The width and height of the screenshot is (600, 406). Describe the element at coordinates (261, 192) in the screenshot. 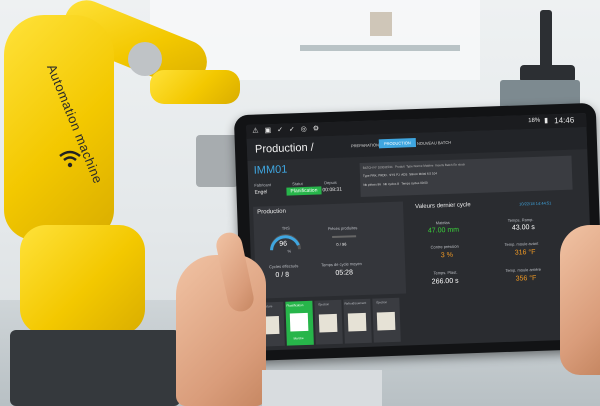

I see `fabricant-value: Engel` at that location.